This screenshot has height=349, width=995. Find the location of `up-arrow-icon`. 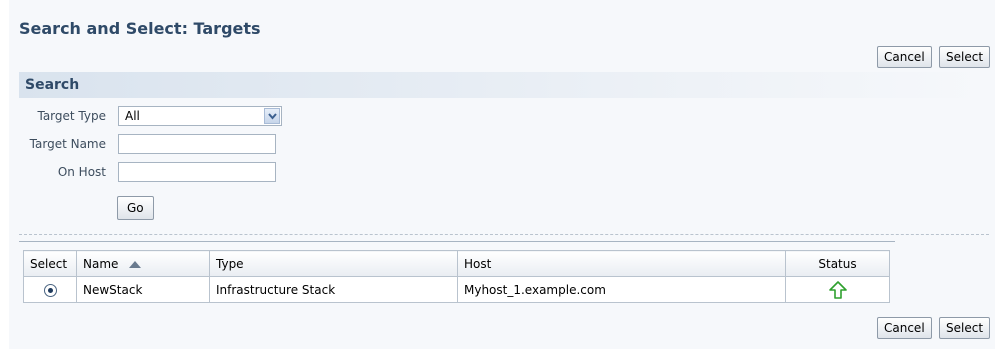

up-arrow-icon is located at coordinates (837, 289).